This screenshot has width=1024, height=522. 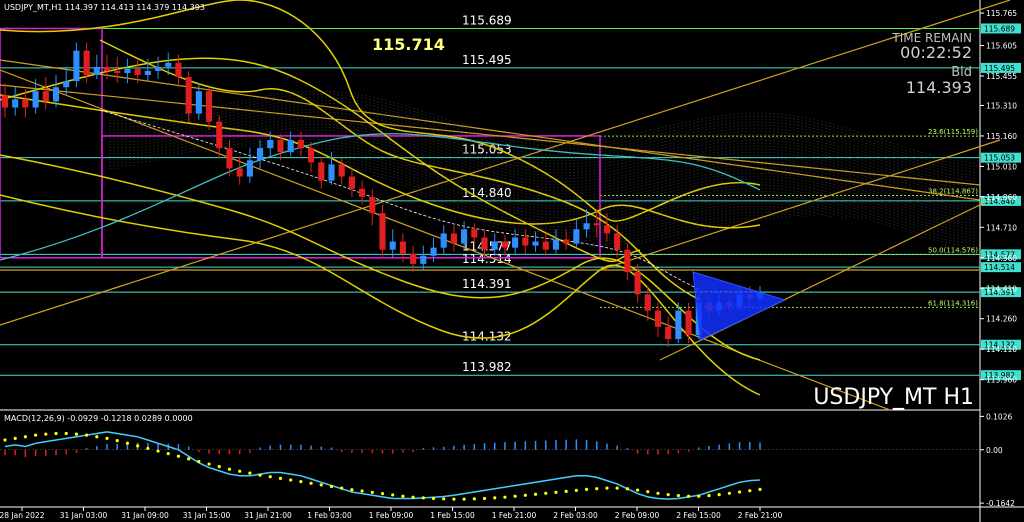 I want to click on x-tick-label: 2 Feb 21:00, so click(x=760, y=515).